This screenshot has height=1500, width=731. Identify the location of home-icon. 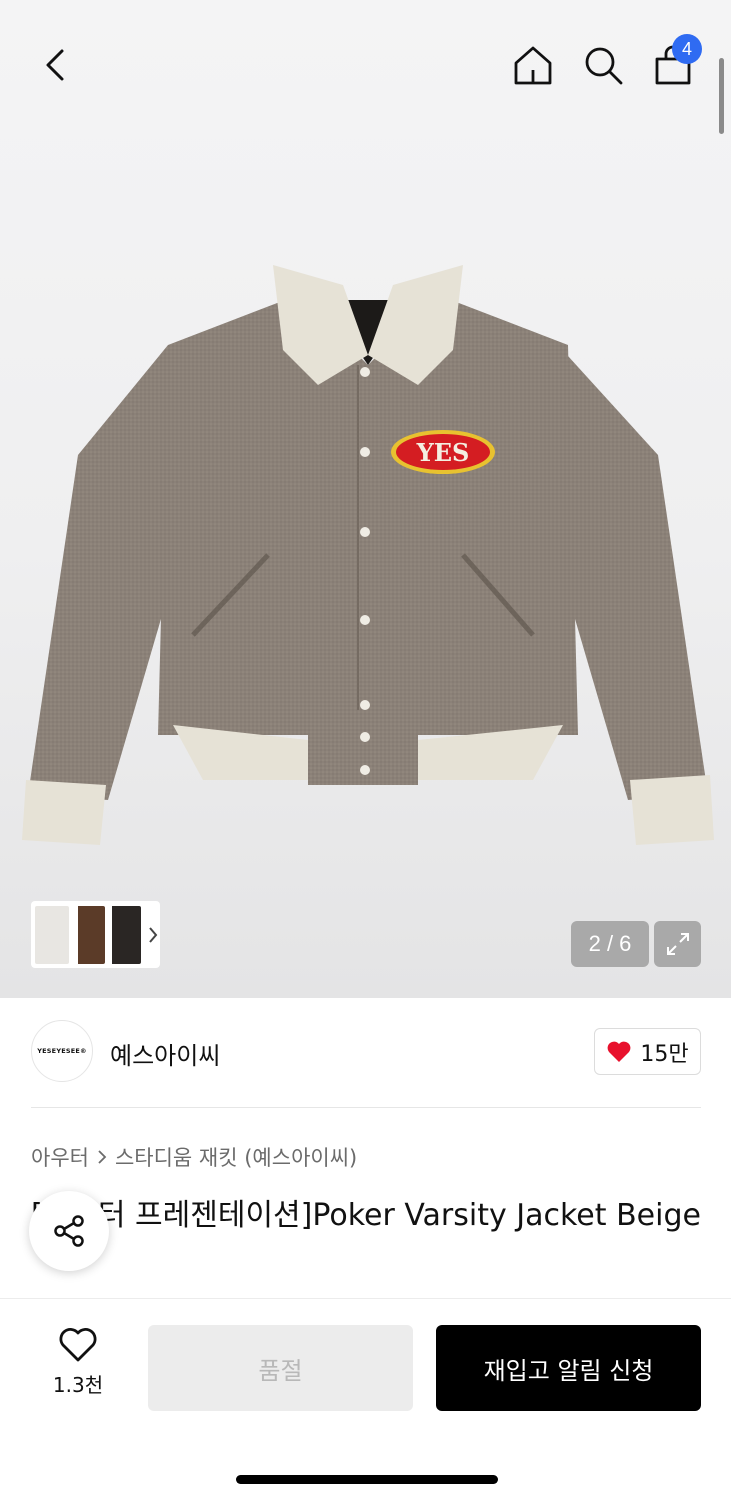
(533, 65).